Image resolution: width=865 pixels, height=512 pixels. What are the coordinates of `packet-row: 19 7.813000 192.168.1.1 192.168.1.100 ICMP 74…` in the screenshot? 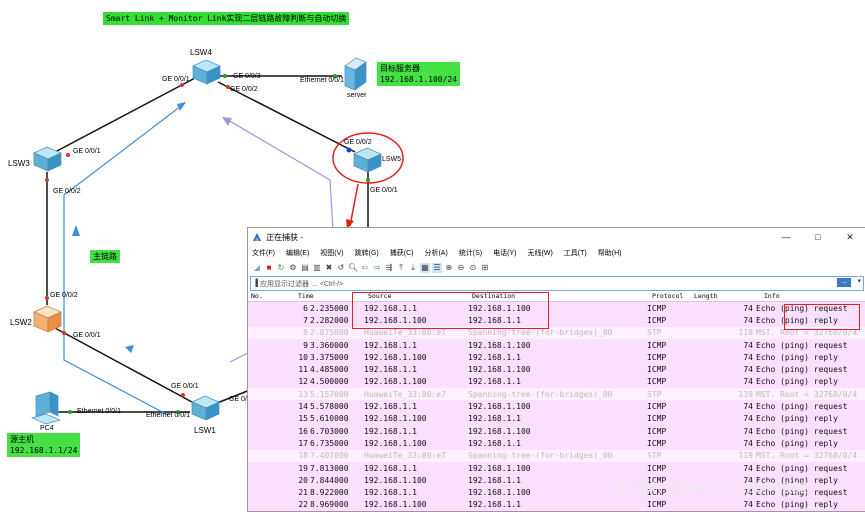 It's located at (556, 468).